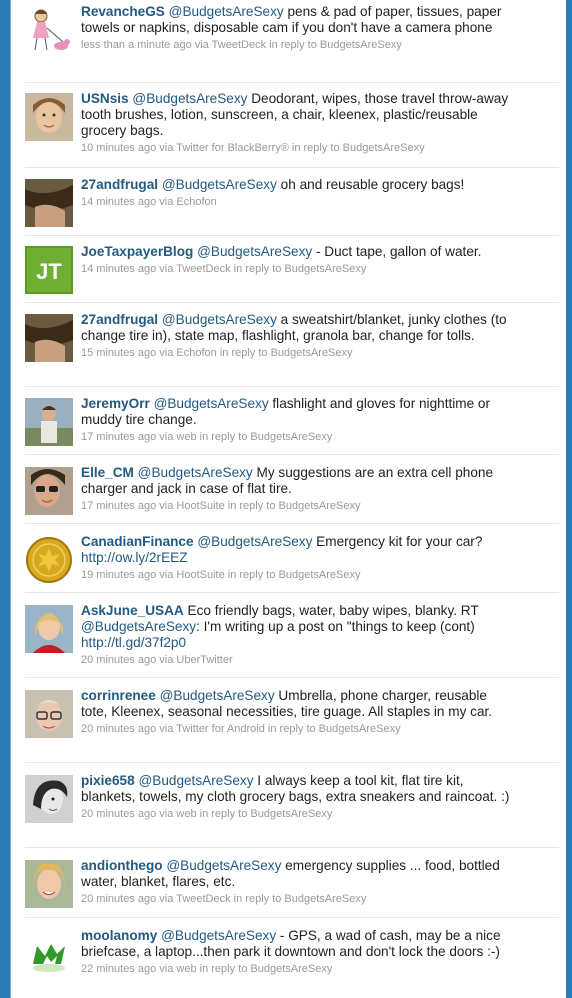 Image resolution: width=572 pixels, height=998 pixels. What do you see at coordinates (108, 780) in the screenshot?
I see `tweet-username: pixie658` at bounding box center [108, 780].